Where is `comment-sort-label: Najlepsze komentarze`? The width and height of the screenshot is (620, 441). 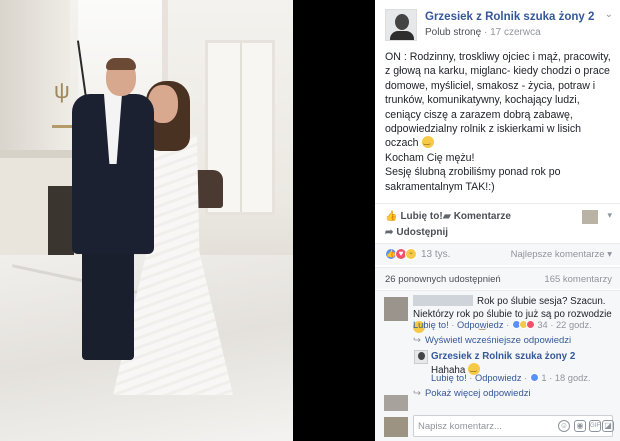 comment-sort-label: Najlepsze komentarze is located at coordinates (557, 254).